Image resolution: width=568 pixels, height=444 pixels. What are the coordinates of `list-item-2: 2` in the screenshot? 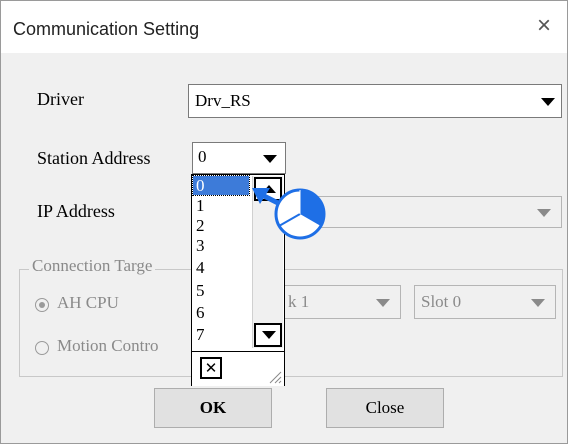 It's located at (221, 225).